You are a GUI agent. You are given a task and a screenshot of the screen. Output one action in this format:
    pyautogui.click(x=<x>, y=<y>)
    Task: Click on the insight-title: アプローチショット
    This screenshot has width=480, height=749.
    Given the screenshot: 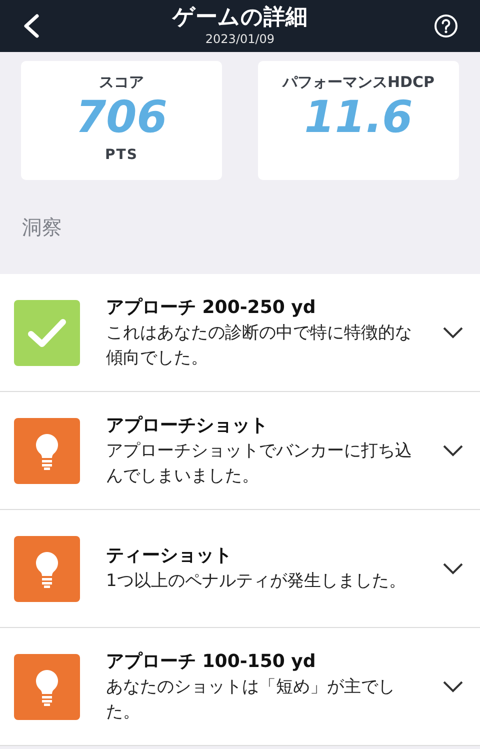 What is the action you would take?
    pyautogui.click(x=187, y=426)
    